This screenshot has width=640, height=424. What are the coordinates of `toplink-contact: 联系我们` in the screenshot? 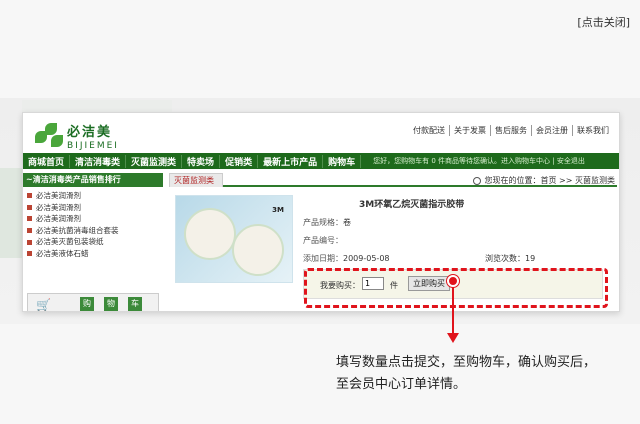 It's located at (592, 130).